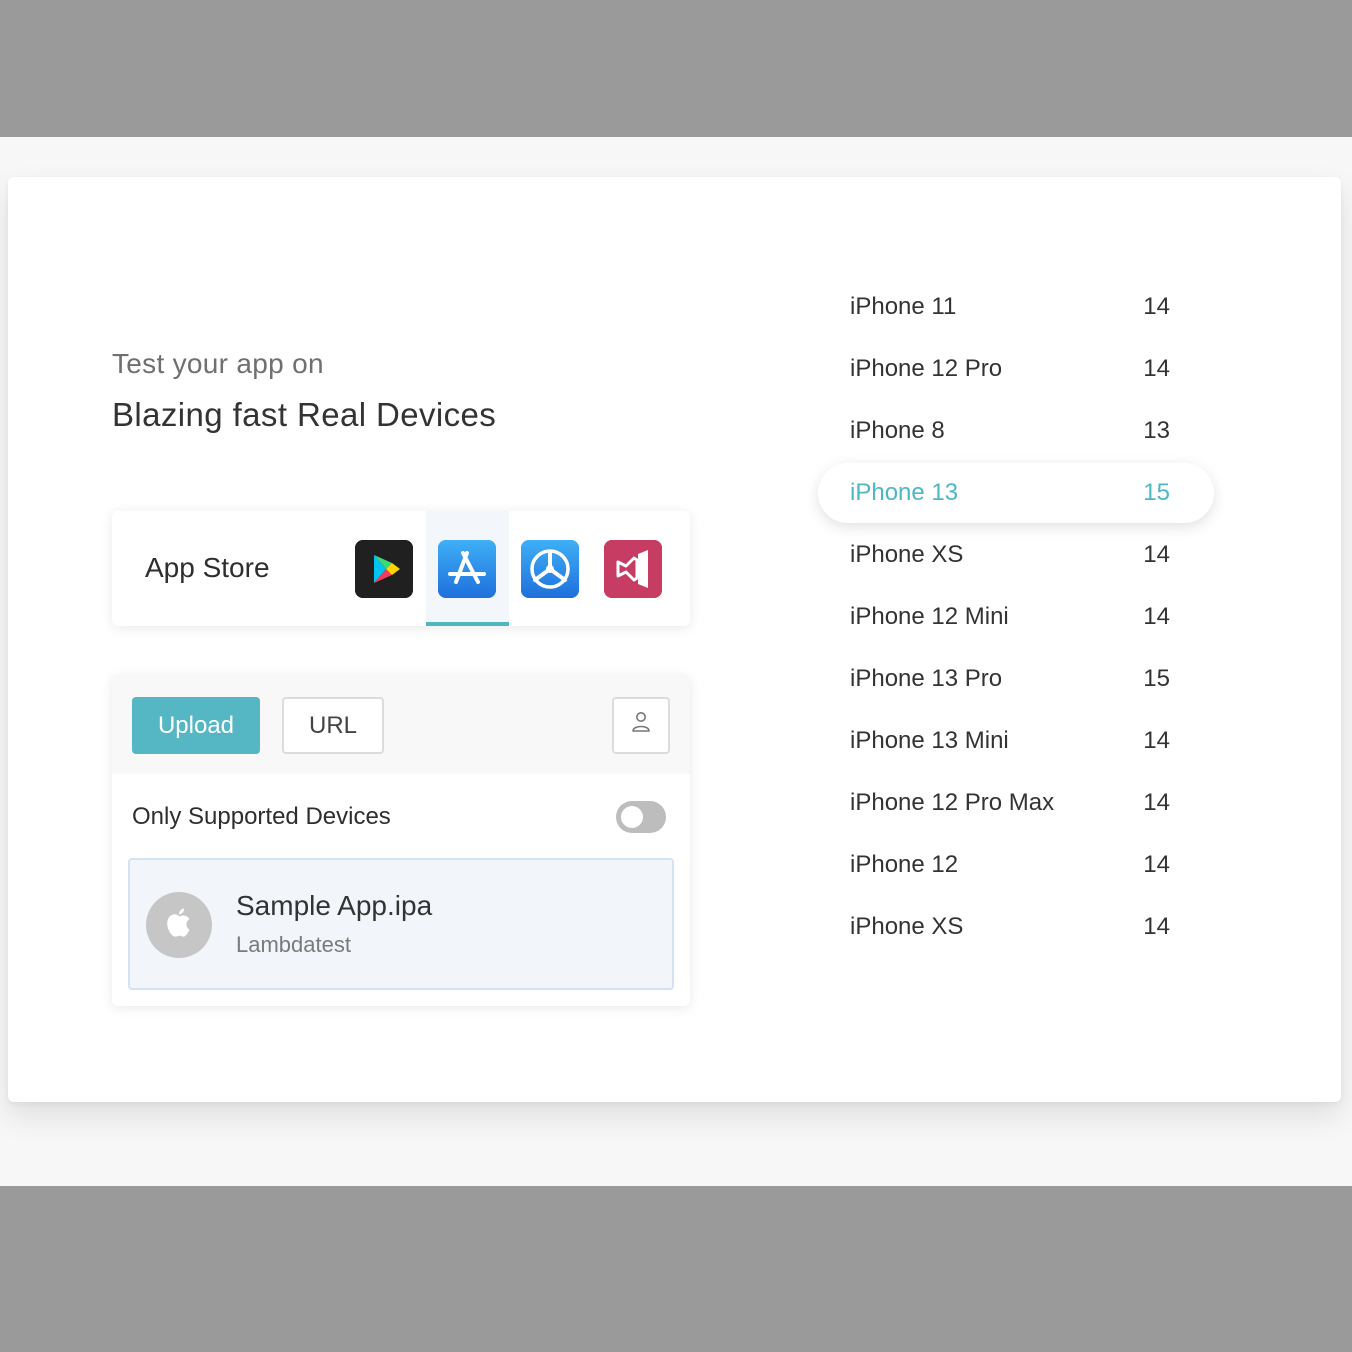 The width and height of the screenshot is (1352, 1352). Describe the element at coordinates (1016, 307) in the screenshot. I see `device-row: iPhone 11 14` at that location.